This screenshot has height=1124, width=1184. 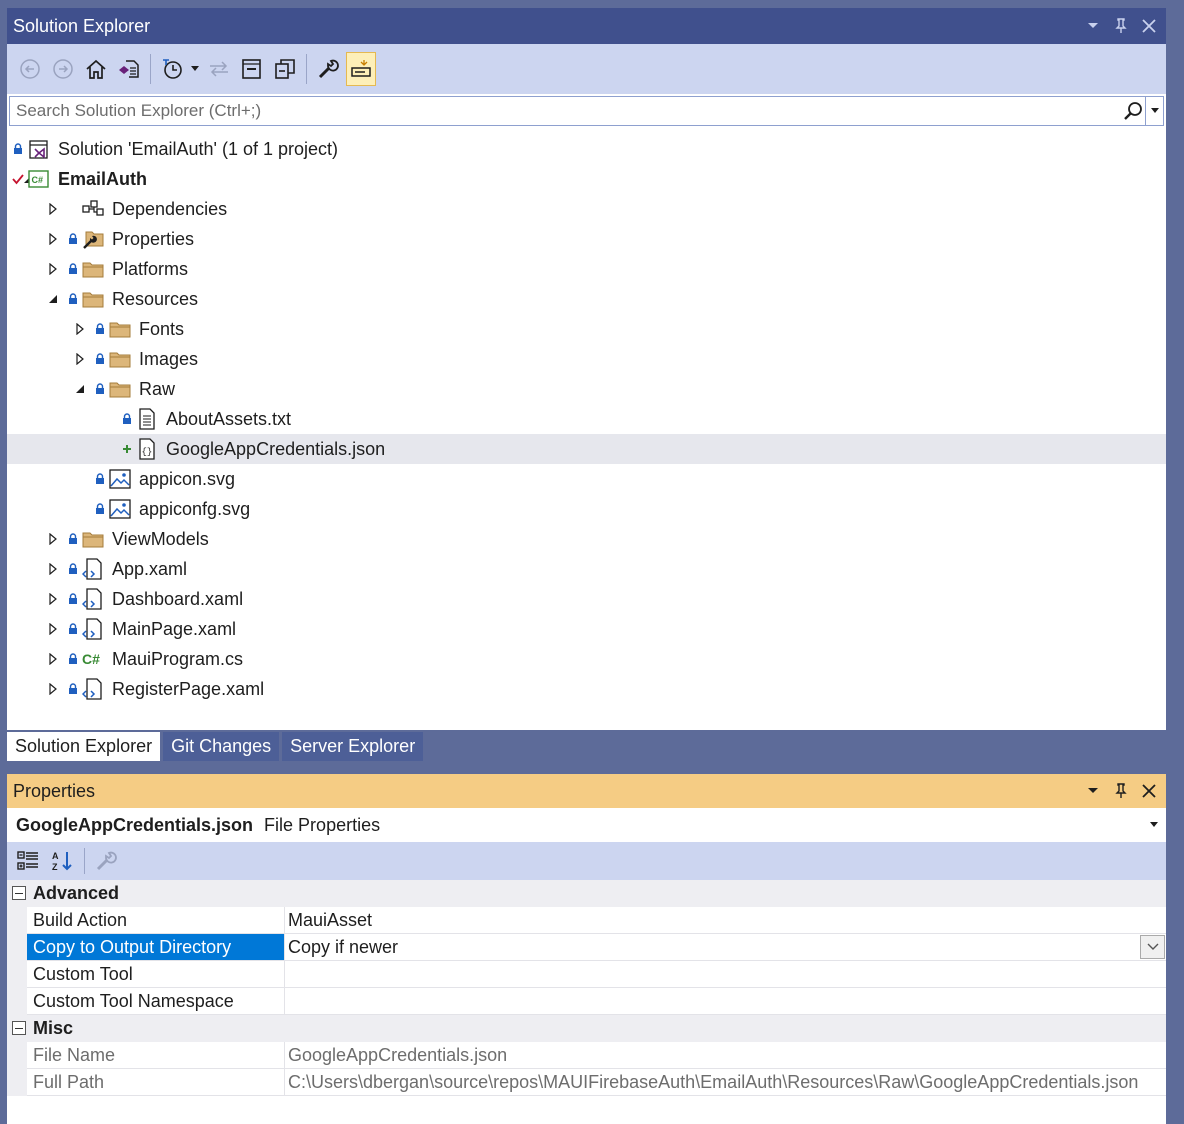 I want to click on property-value-text: GoogleAppCredentials.json, so click(x=398, y=1055).